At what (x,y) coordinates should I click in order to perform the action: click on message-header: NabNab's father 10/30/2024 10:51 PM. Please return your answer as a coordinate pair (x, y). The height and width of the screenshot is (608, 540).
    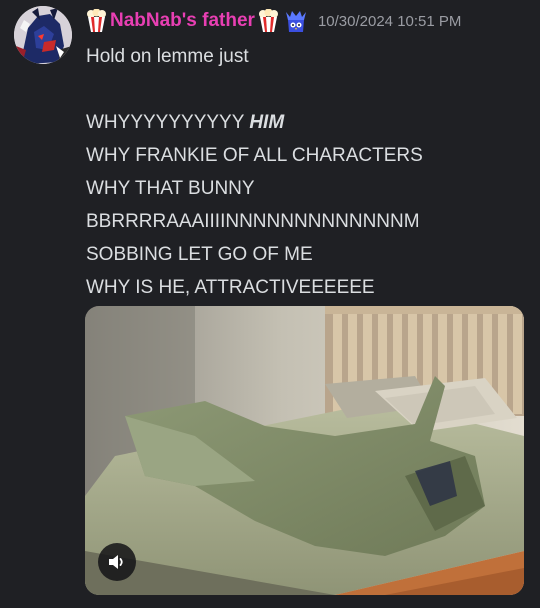
    Looking at the image, I should click on (273, 21).